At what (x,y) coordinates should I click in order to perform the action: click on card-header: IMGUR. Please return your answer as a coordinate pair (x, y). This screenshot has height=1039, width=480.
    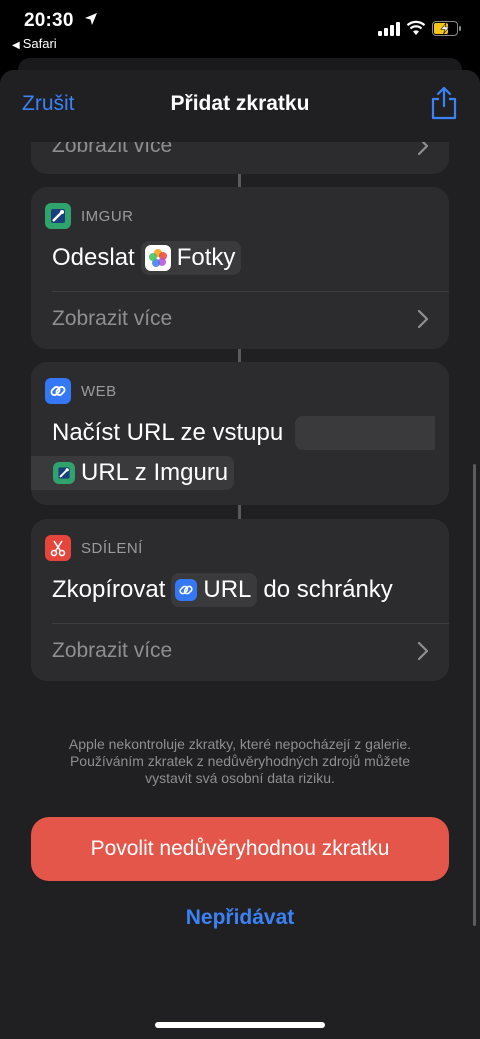
    Looking at the image, I should click on (89, 216).